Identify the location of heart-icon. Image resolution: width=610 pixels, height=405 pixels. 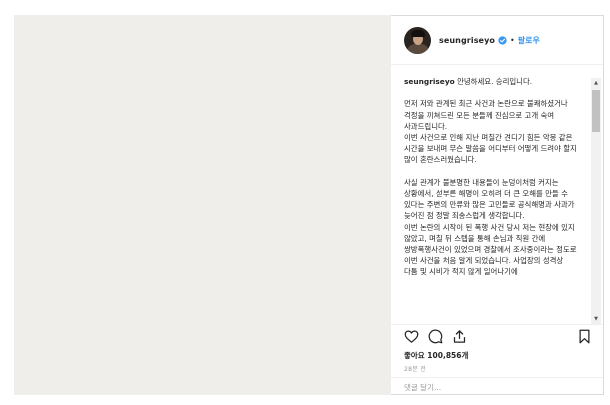
(411, 336).